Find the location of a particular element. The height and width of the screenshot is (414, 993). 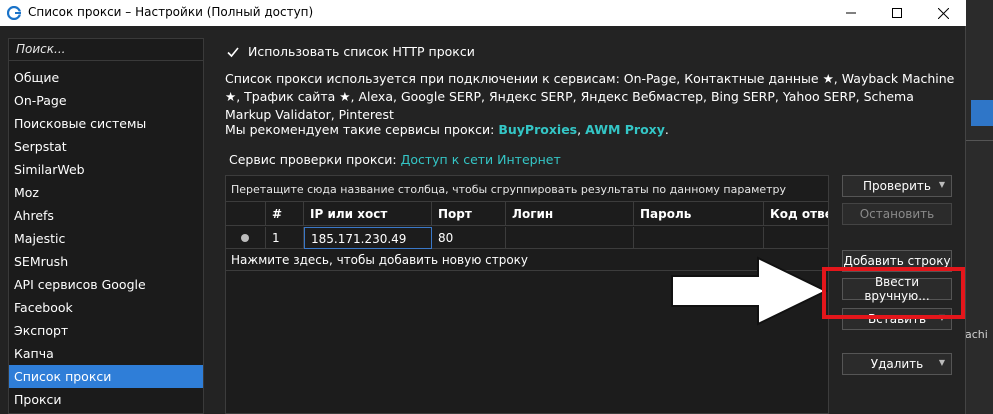

recommend-prefix: Мы рекомендуем такие сервисы прокси: is located at coordinates (362, 129).